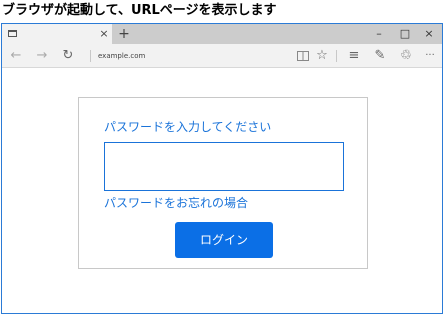 The image size is (444, 316). I want to click on back-icon: ←, so click(16, 56).